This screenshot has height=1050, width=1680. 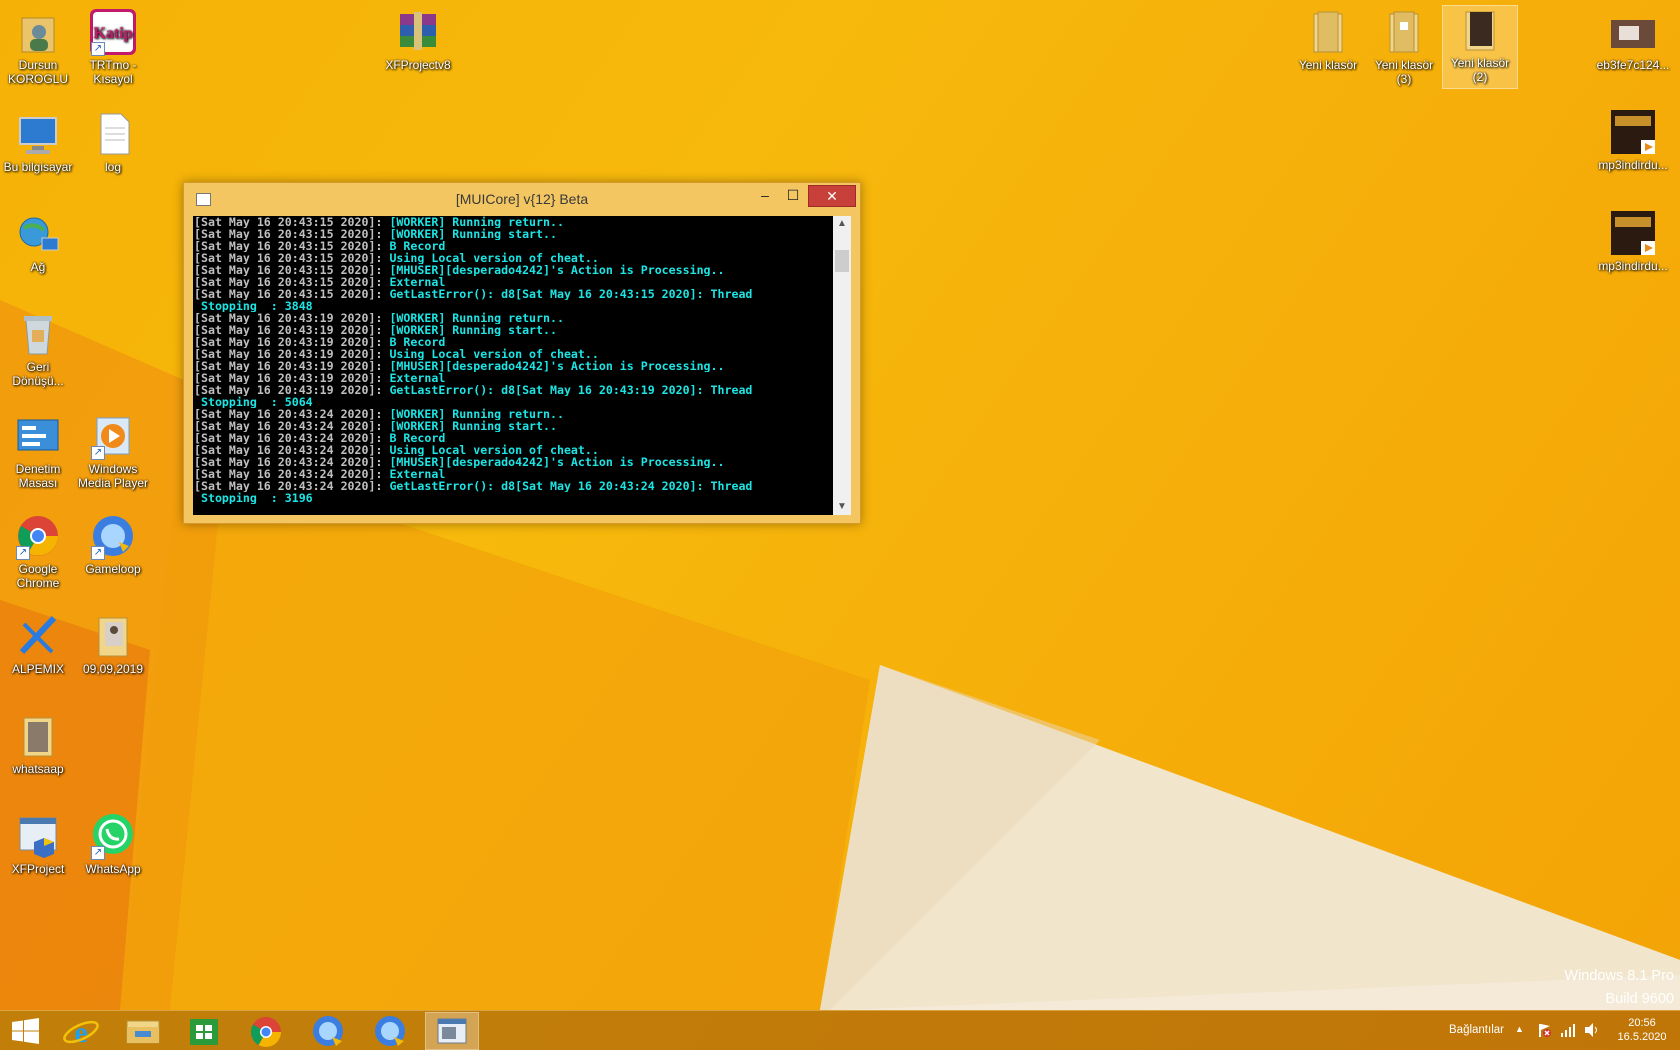 What do you see at coordinates (832, 196) in the screenshot?
I see `close-button: ✕` at bounding box center [832, 196].